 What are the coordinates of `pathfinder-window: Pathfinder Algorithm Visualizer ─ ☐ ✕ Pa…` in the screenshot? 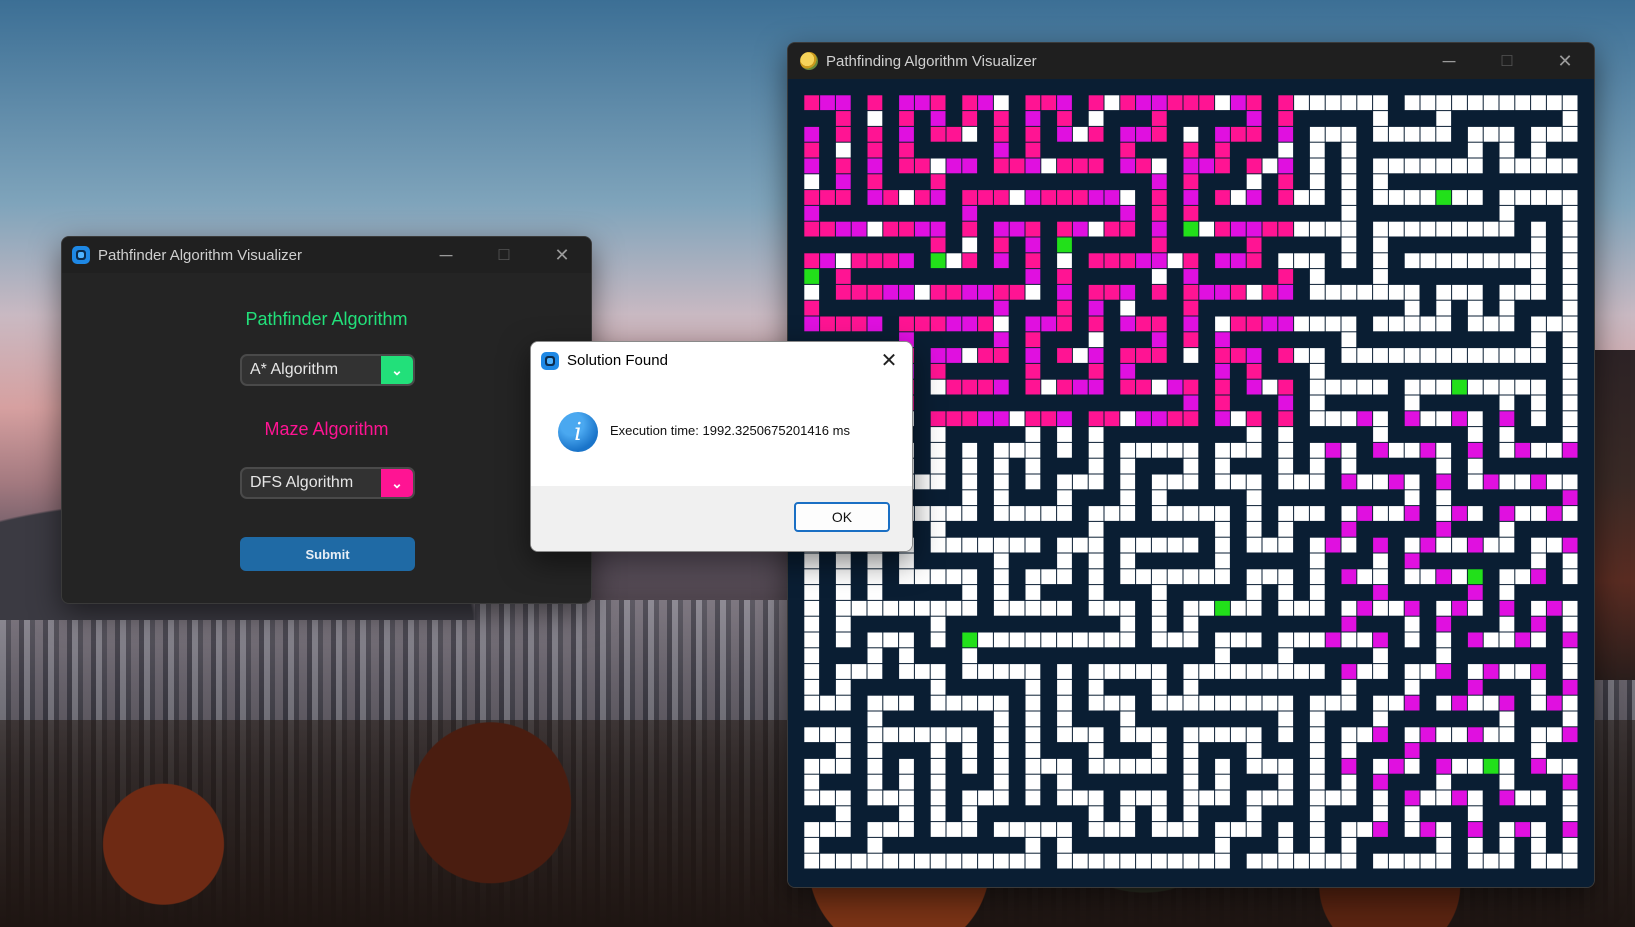 It's located at (326, 420).